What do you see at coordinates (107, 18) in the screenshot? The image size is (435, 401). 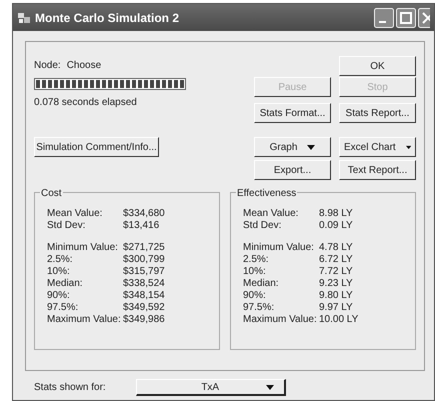 I see `window-title: Monte Carlo Simulation 2` at bounding box center [107, 18].